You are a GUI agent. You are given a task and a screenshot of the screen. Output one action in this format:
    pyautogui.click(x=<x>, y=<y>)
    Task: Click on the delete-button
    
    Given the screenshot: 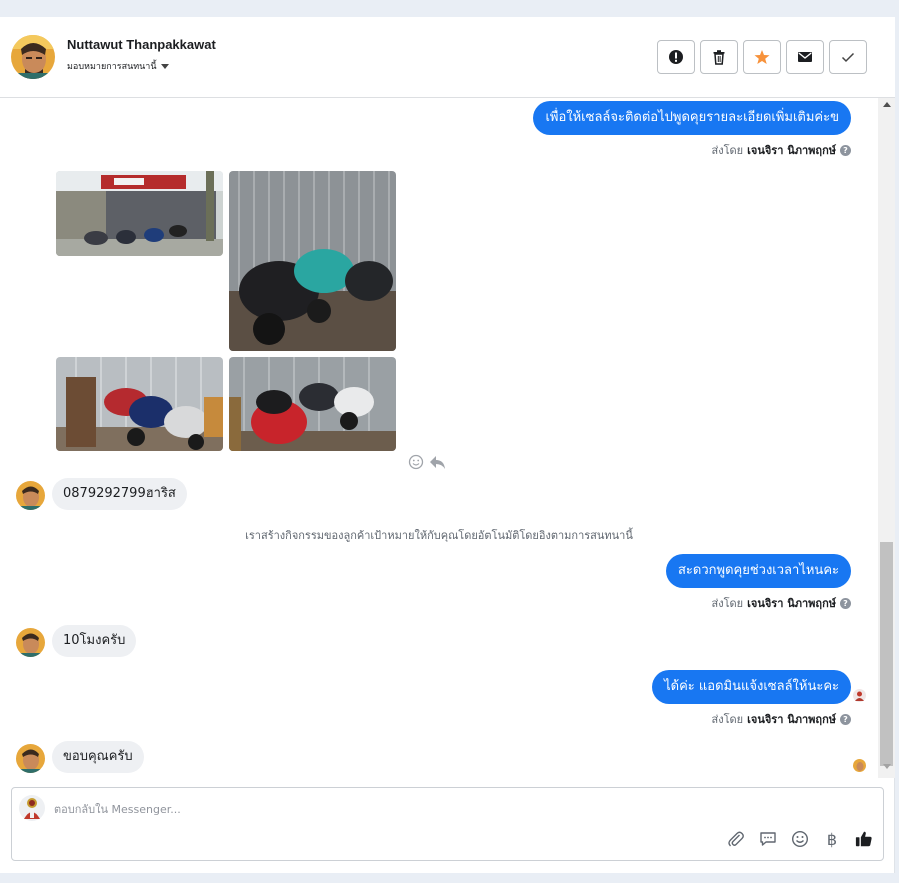 What is the action you would take?
    pyautogui.click(x=719, y=57)
    